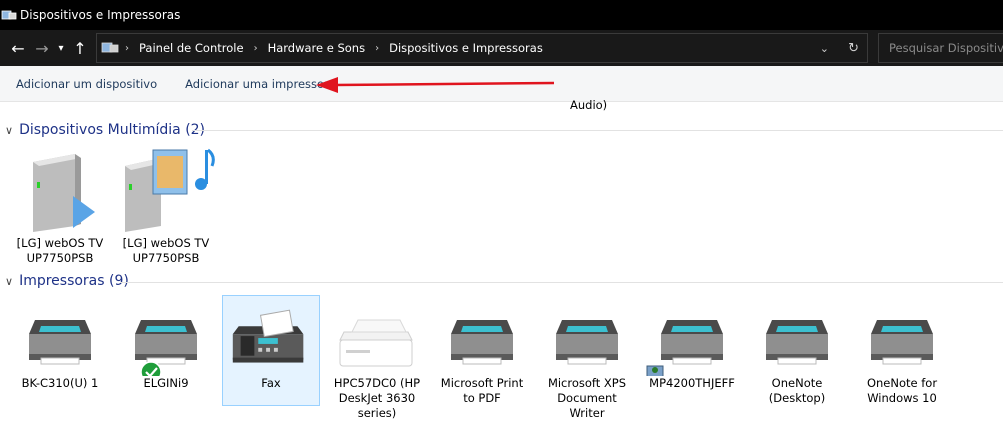  Describe the element at coordinates (853, 48) in the screenshot. I see `refresh-icon: ↻` at that location.